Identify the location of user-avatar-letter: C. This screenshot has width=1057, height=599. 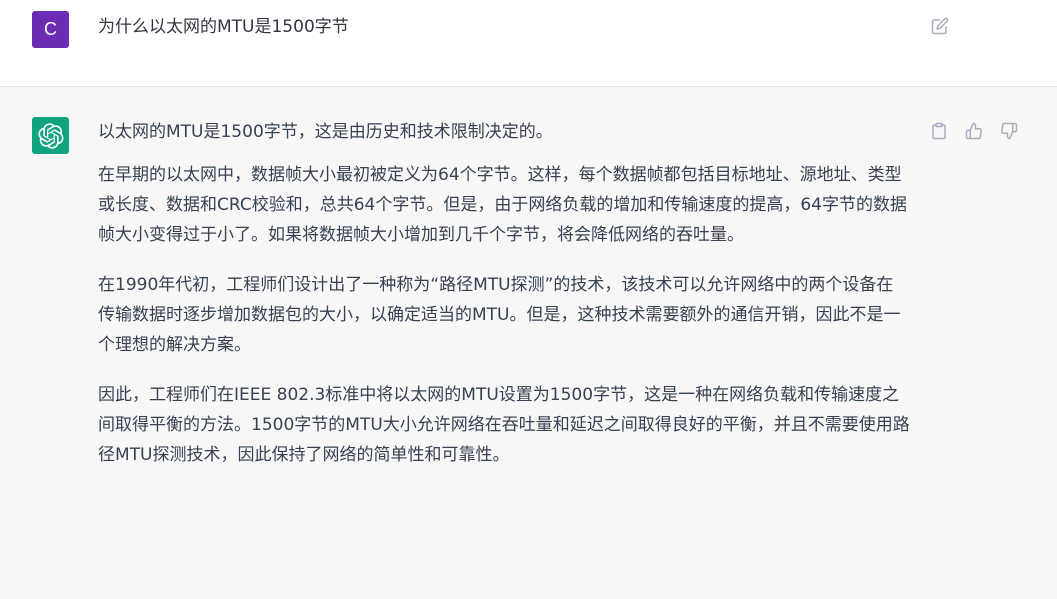
(50, 29).